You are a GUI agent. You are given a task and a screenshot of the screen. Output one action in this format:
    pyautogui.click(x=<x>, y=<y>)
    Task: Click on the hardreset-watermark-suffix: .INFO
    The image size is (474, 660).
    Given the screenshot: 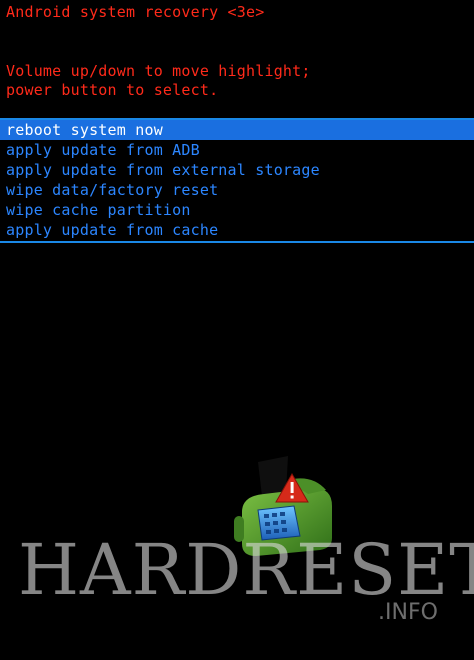 What is the action you would take?
    pyautogui.click(x=408, y=612)
    